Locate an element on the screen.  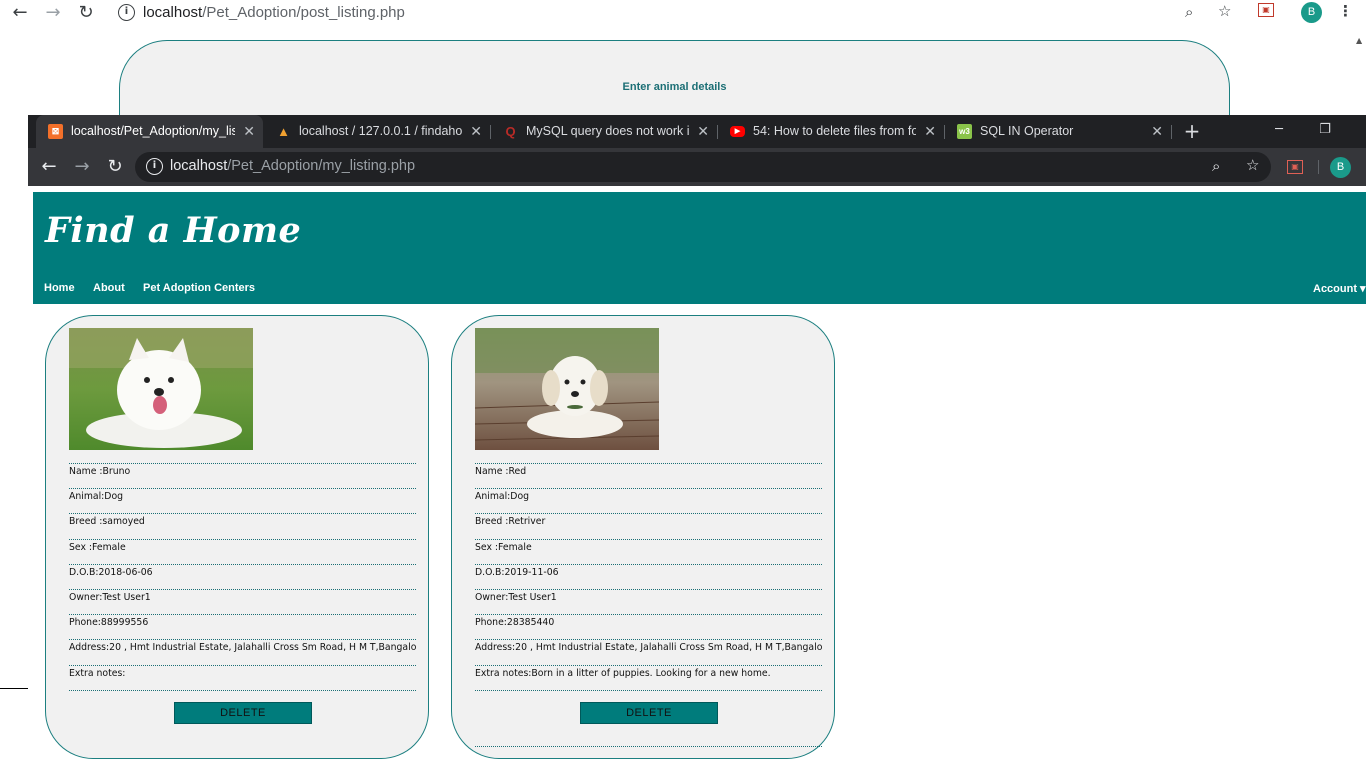
back-url-path: /Pet_Adoption/post_listing.php is located at coordinates (303, 12).